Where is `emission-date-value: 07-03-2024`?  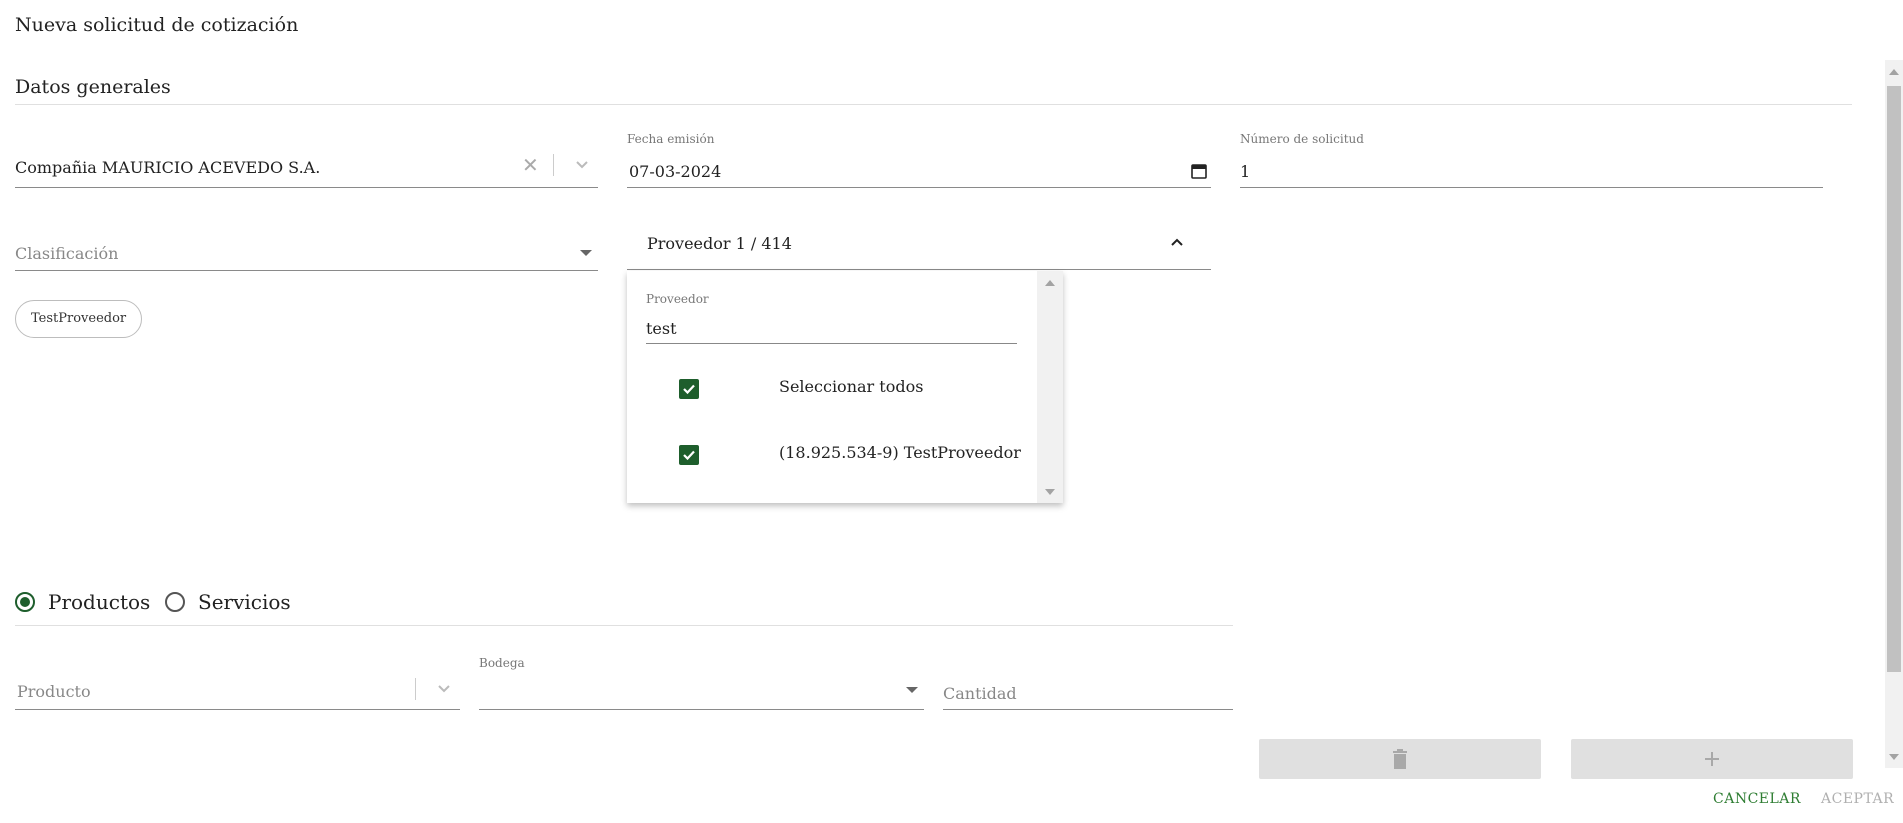 emission-date-value: 07-03-2024 is located at coordinates (675, 171).